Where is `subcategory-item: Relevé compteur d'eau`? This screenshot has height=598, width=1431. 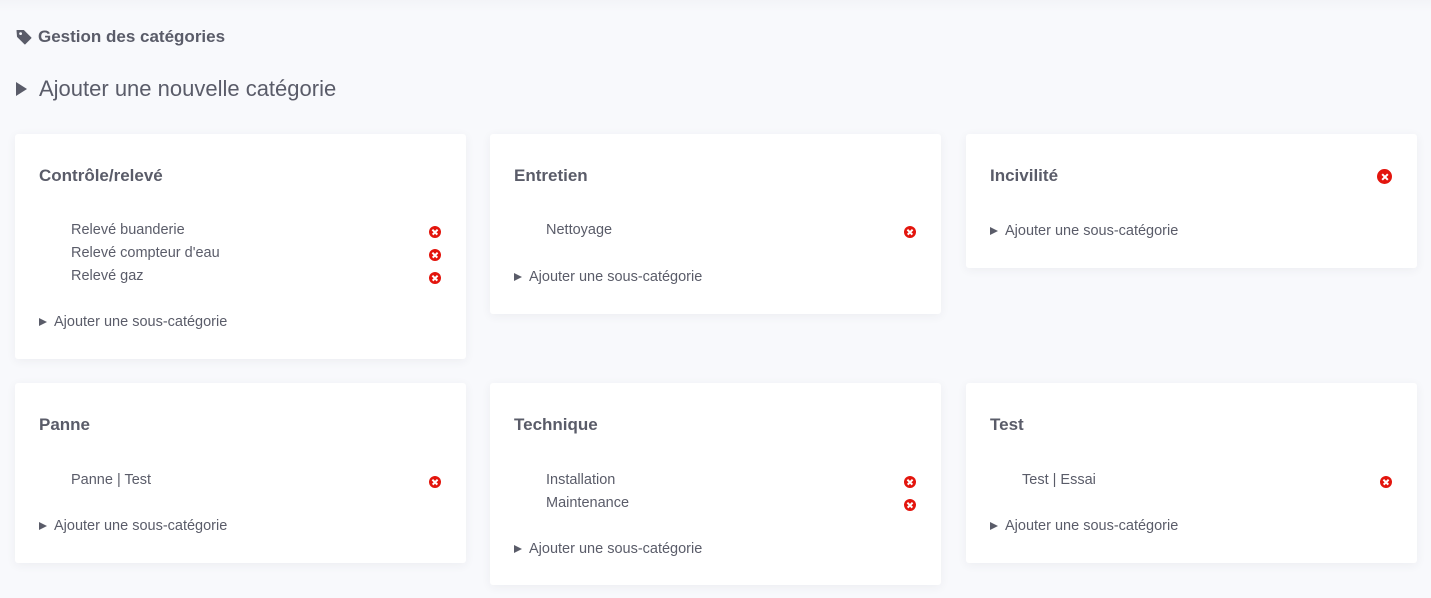 subcategory-item: Relevé compteur d'eau is located at coordinates (256, 254).